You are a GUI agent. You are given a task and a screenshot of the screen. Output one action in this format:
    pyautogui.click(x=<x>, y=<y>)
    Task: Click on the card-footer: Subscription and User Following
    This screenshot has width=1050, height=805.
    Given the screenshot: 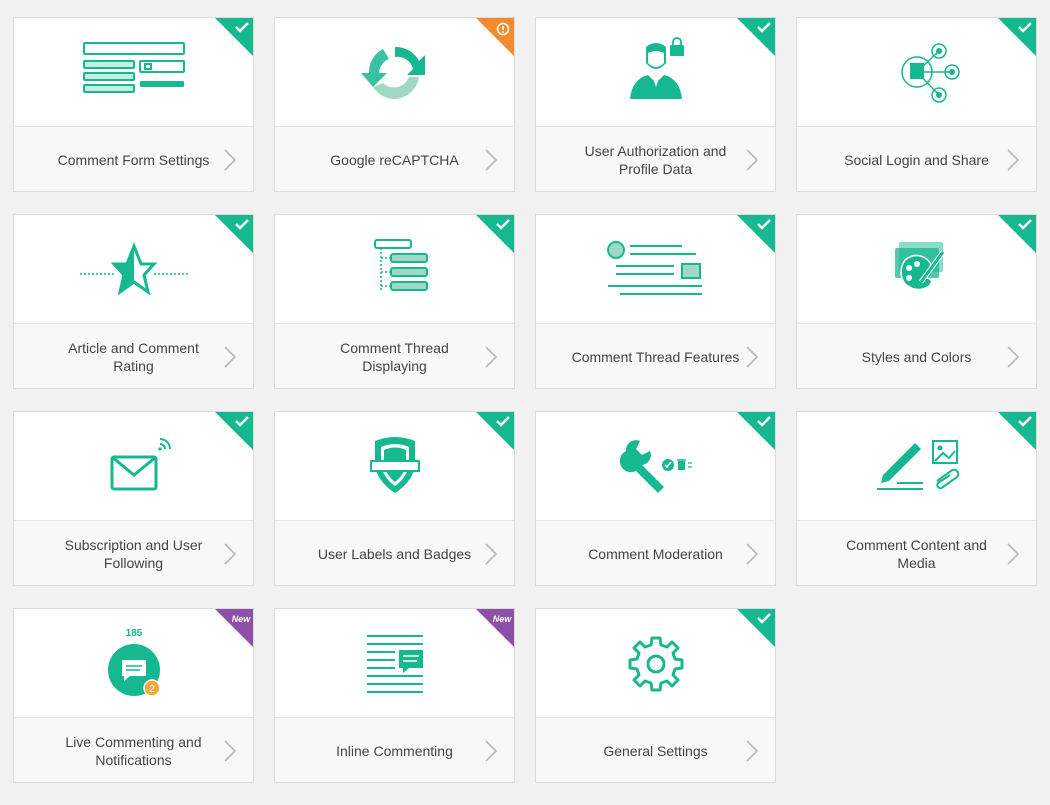 What is the action you would take?
    pyautogui.click(x=133, y=552)
    